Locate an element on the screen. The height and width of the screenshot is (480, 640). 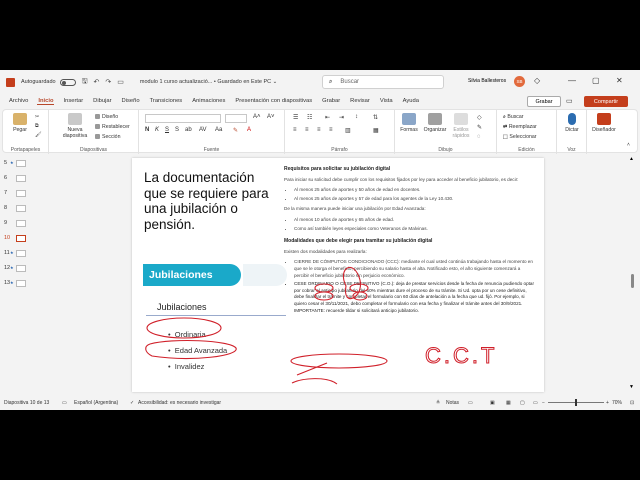
notes-button: Notas is located at coordinates (452, 403).